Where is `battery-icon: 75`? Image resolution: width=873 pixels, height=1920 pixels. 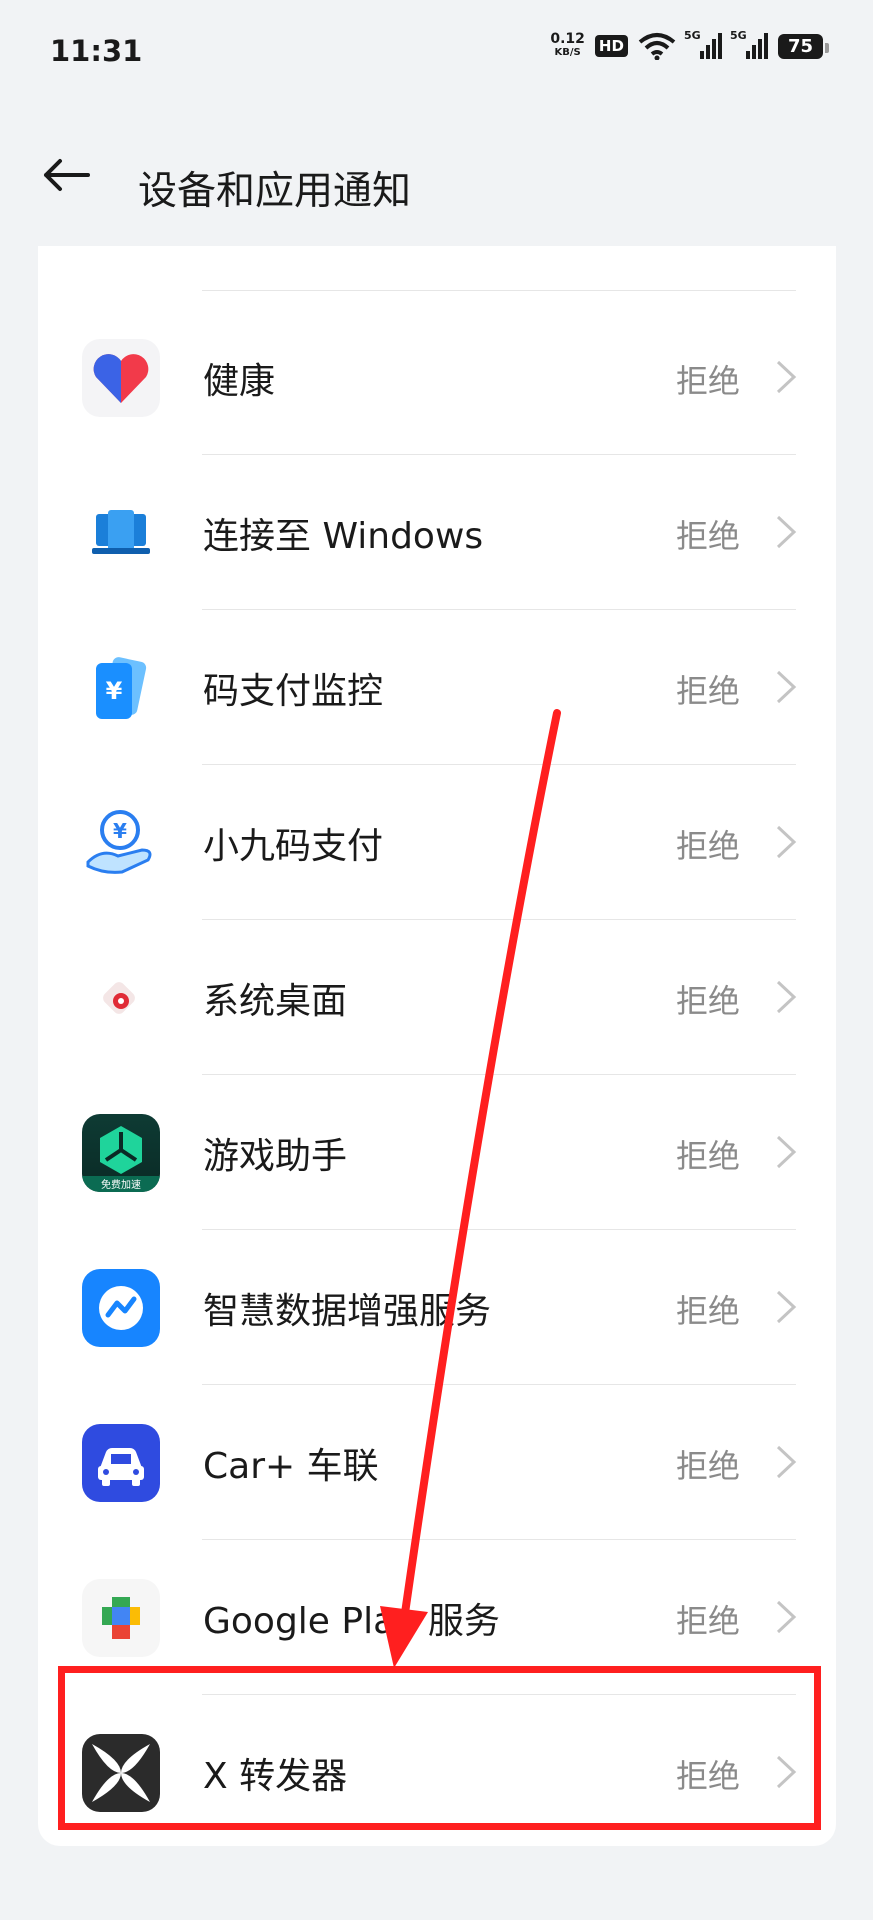
battery-icon: 75 is located at coordinates (803, 46).